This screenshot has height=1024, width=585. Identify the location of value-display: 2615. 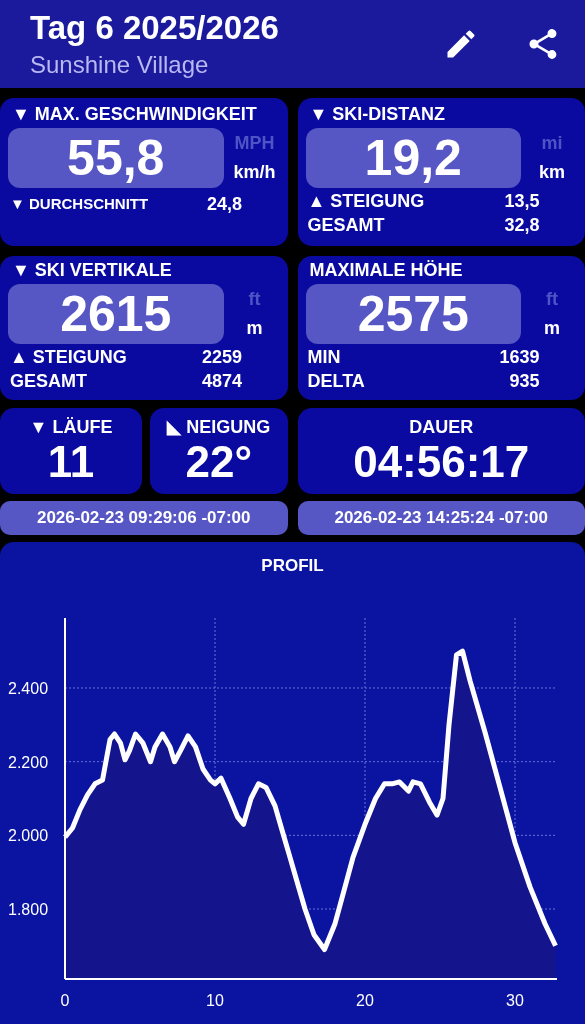
(116, 314).